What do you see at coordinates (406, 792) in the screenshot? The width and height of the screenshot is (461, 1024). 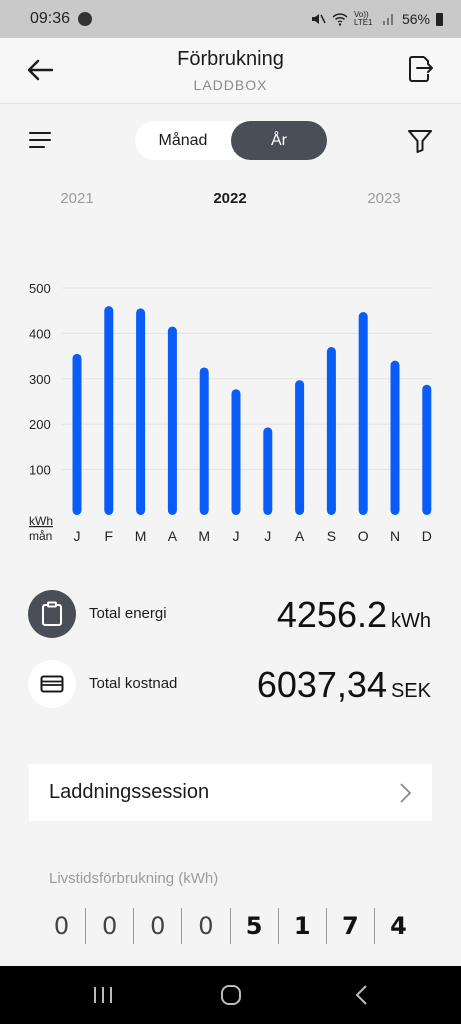 I see `chevron-right-icon` at bounding box center [406, 792].